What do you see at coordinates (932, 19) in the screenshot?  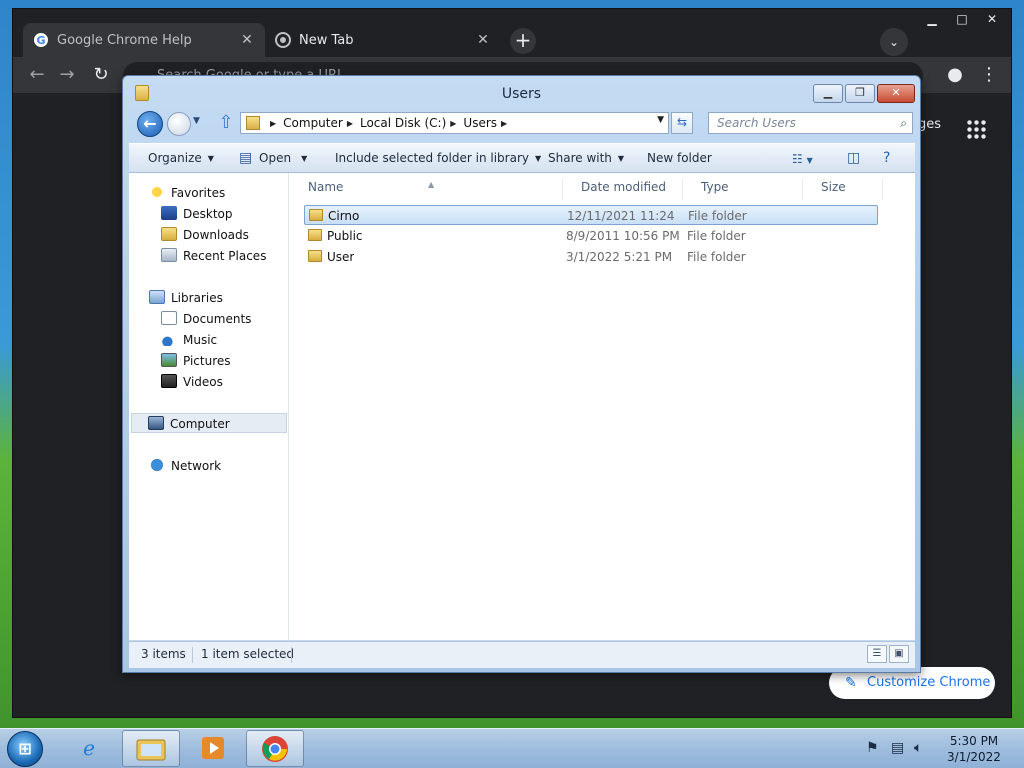 I see `minimize-icon: ▁` at bounding box center [932, 19].